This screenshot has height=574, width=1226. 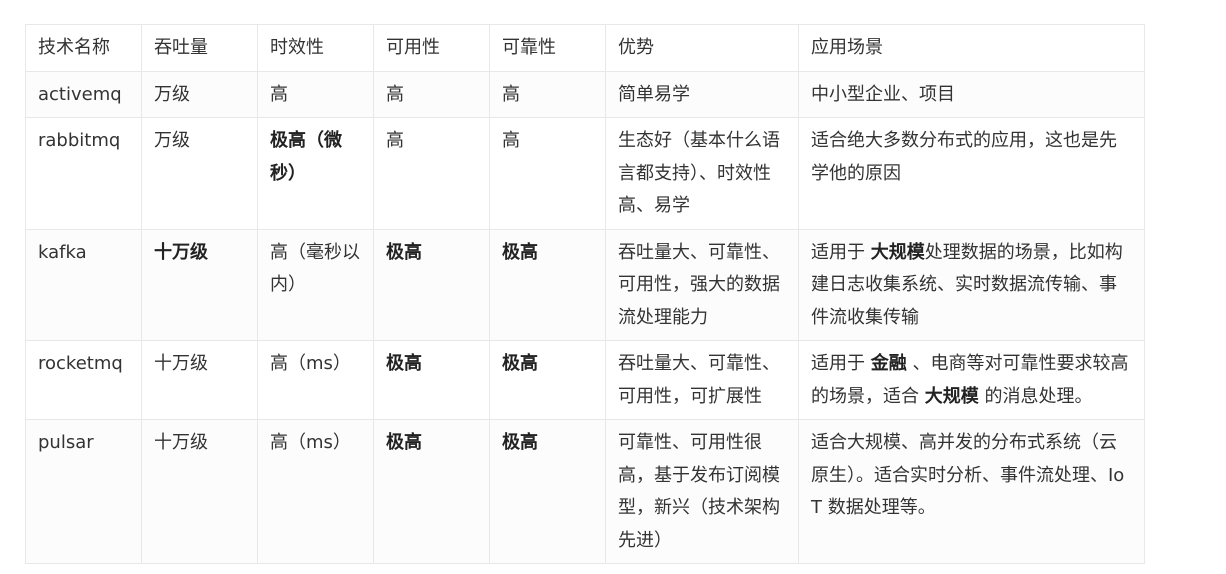 What do you see at coordinates (83, 284) in the screenshot?
I see `cell-tech-name: kafka` at bounding box center [83, 284].